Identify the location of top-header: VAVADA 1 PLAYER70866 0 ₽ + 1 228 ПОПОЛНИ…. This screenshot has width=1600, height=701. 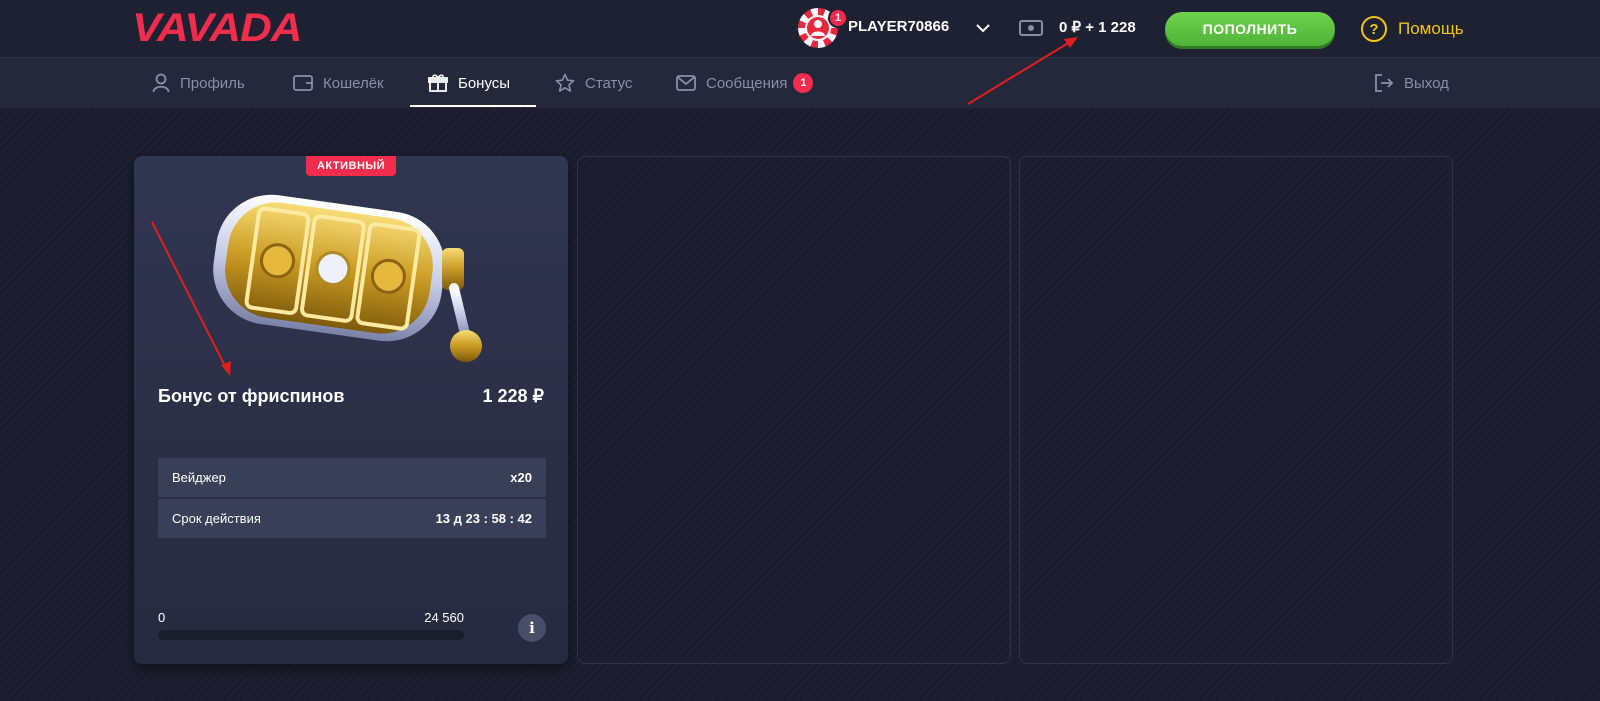
(800, 29).